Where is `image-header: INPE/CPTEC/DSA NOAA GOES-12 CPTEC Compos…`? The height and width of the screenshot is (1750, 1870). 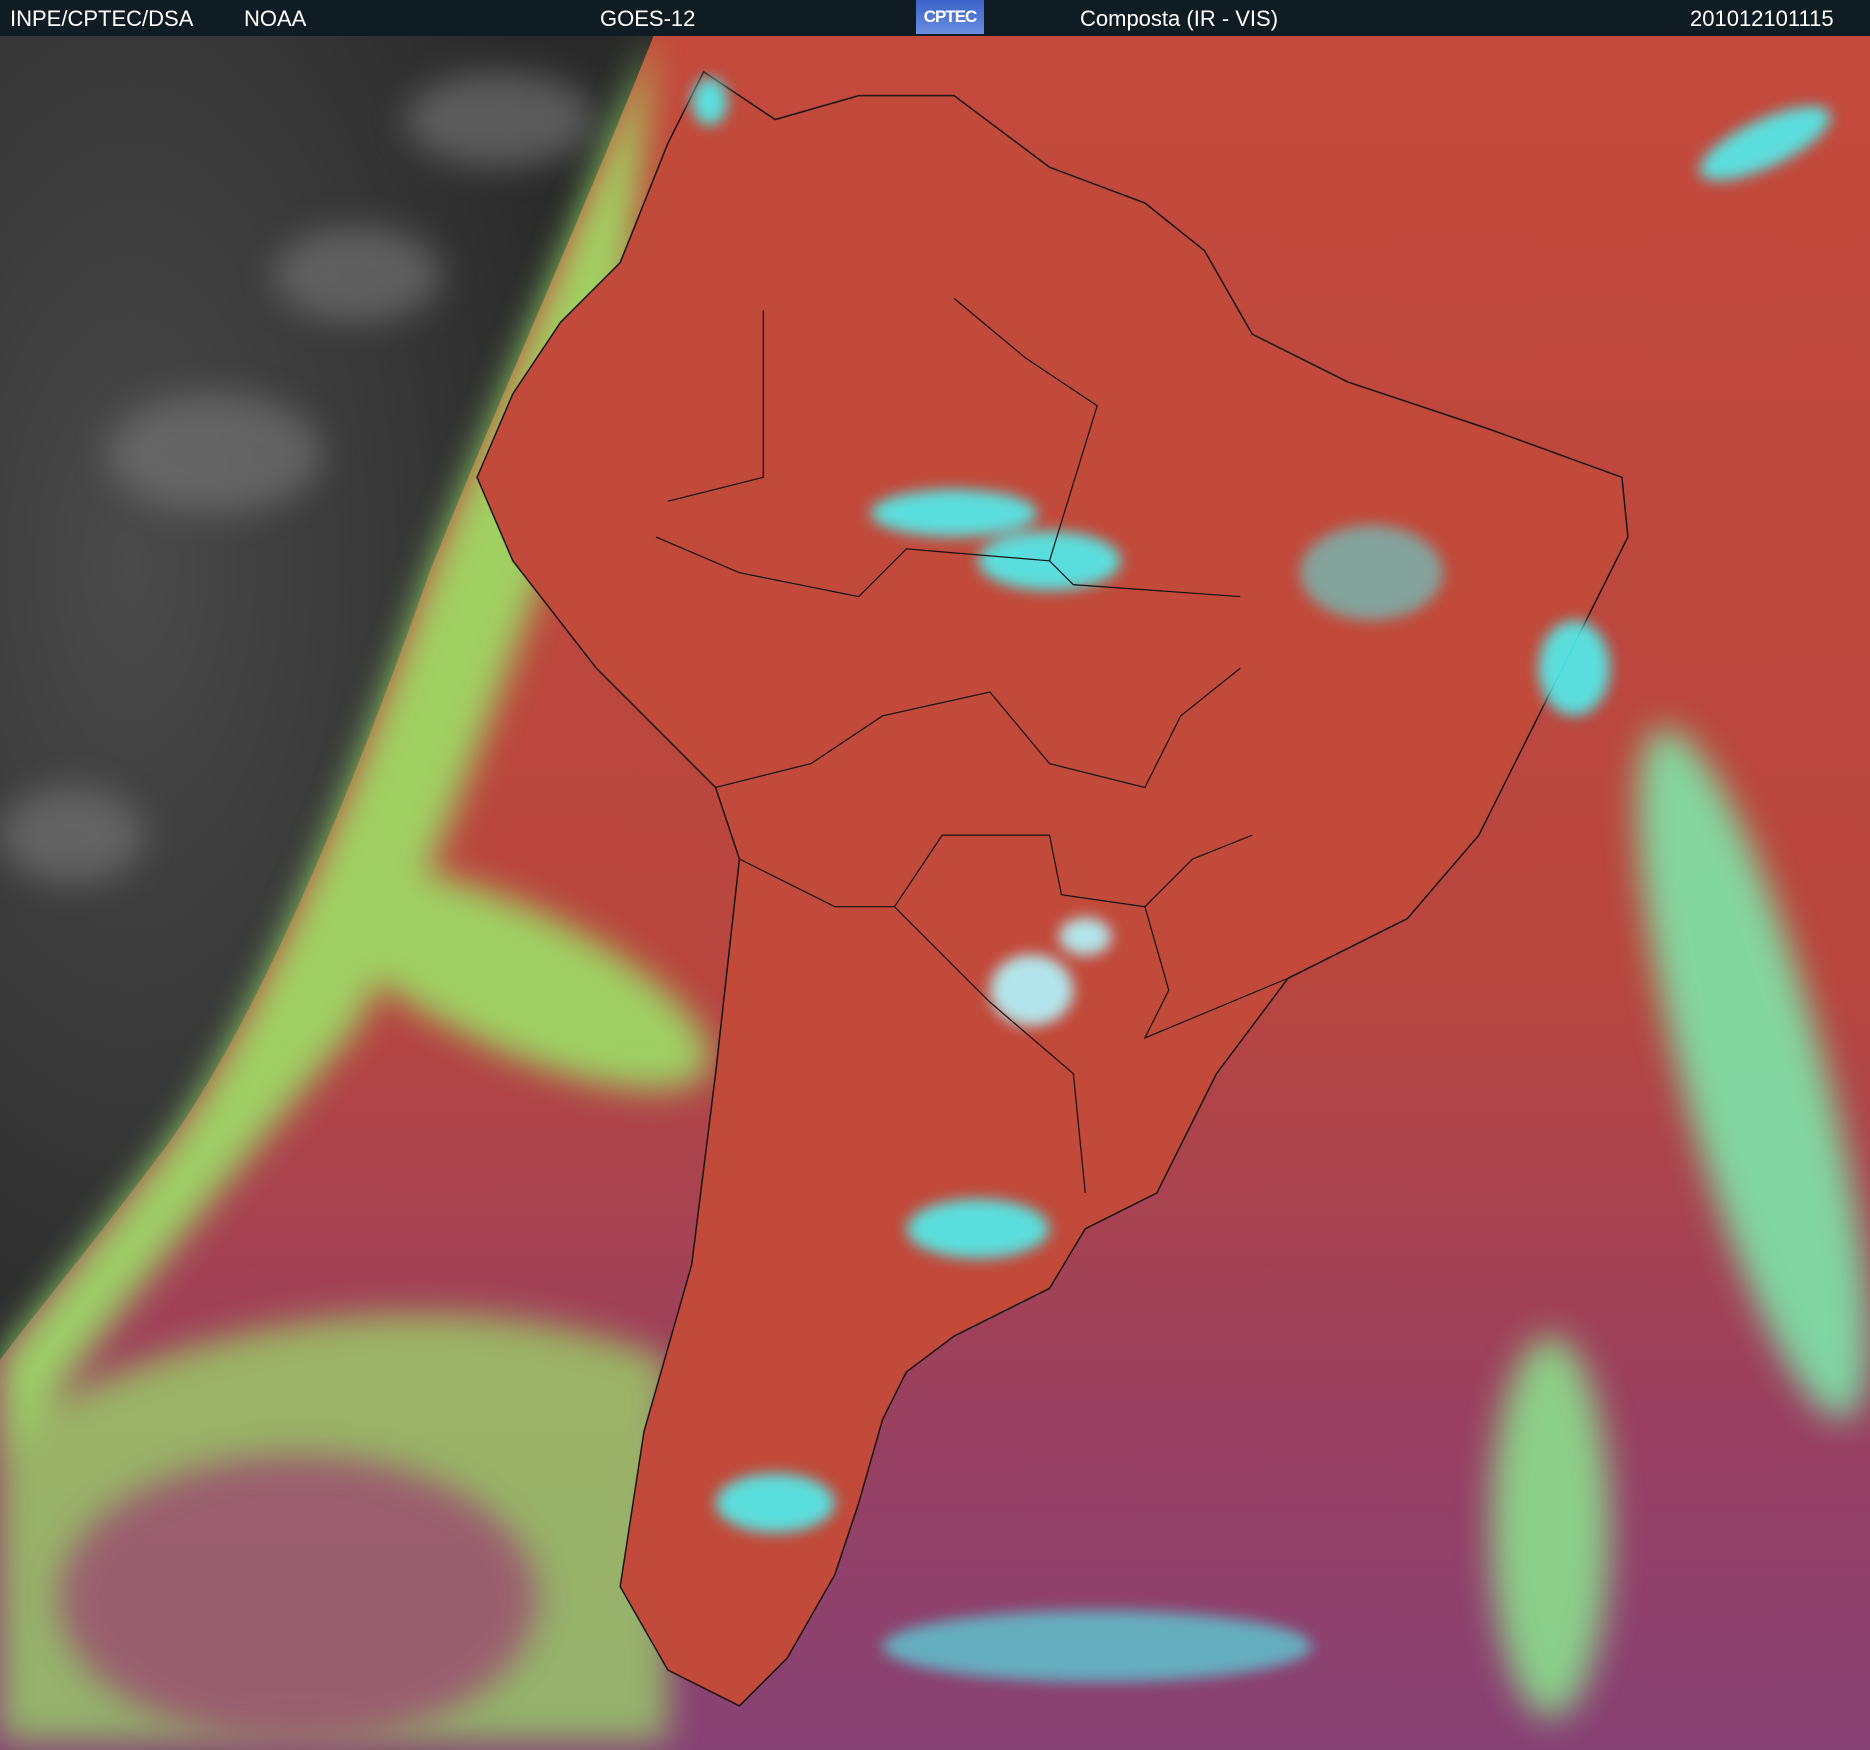
image-header: INPE/CPTEC/DSA NOAA GOES-12 CPTEC Compos… is located at coordinates (935, 18).